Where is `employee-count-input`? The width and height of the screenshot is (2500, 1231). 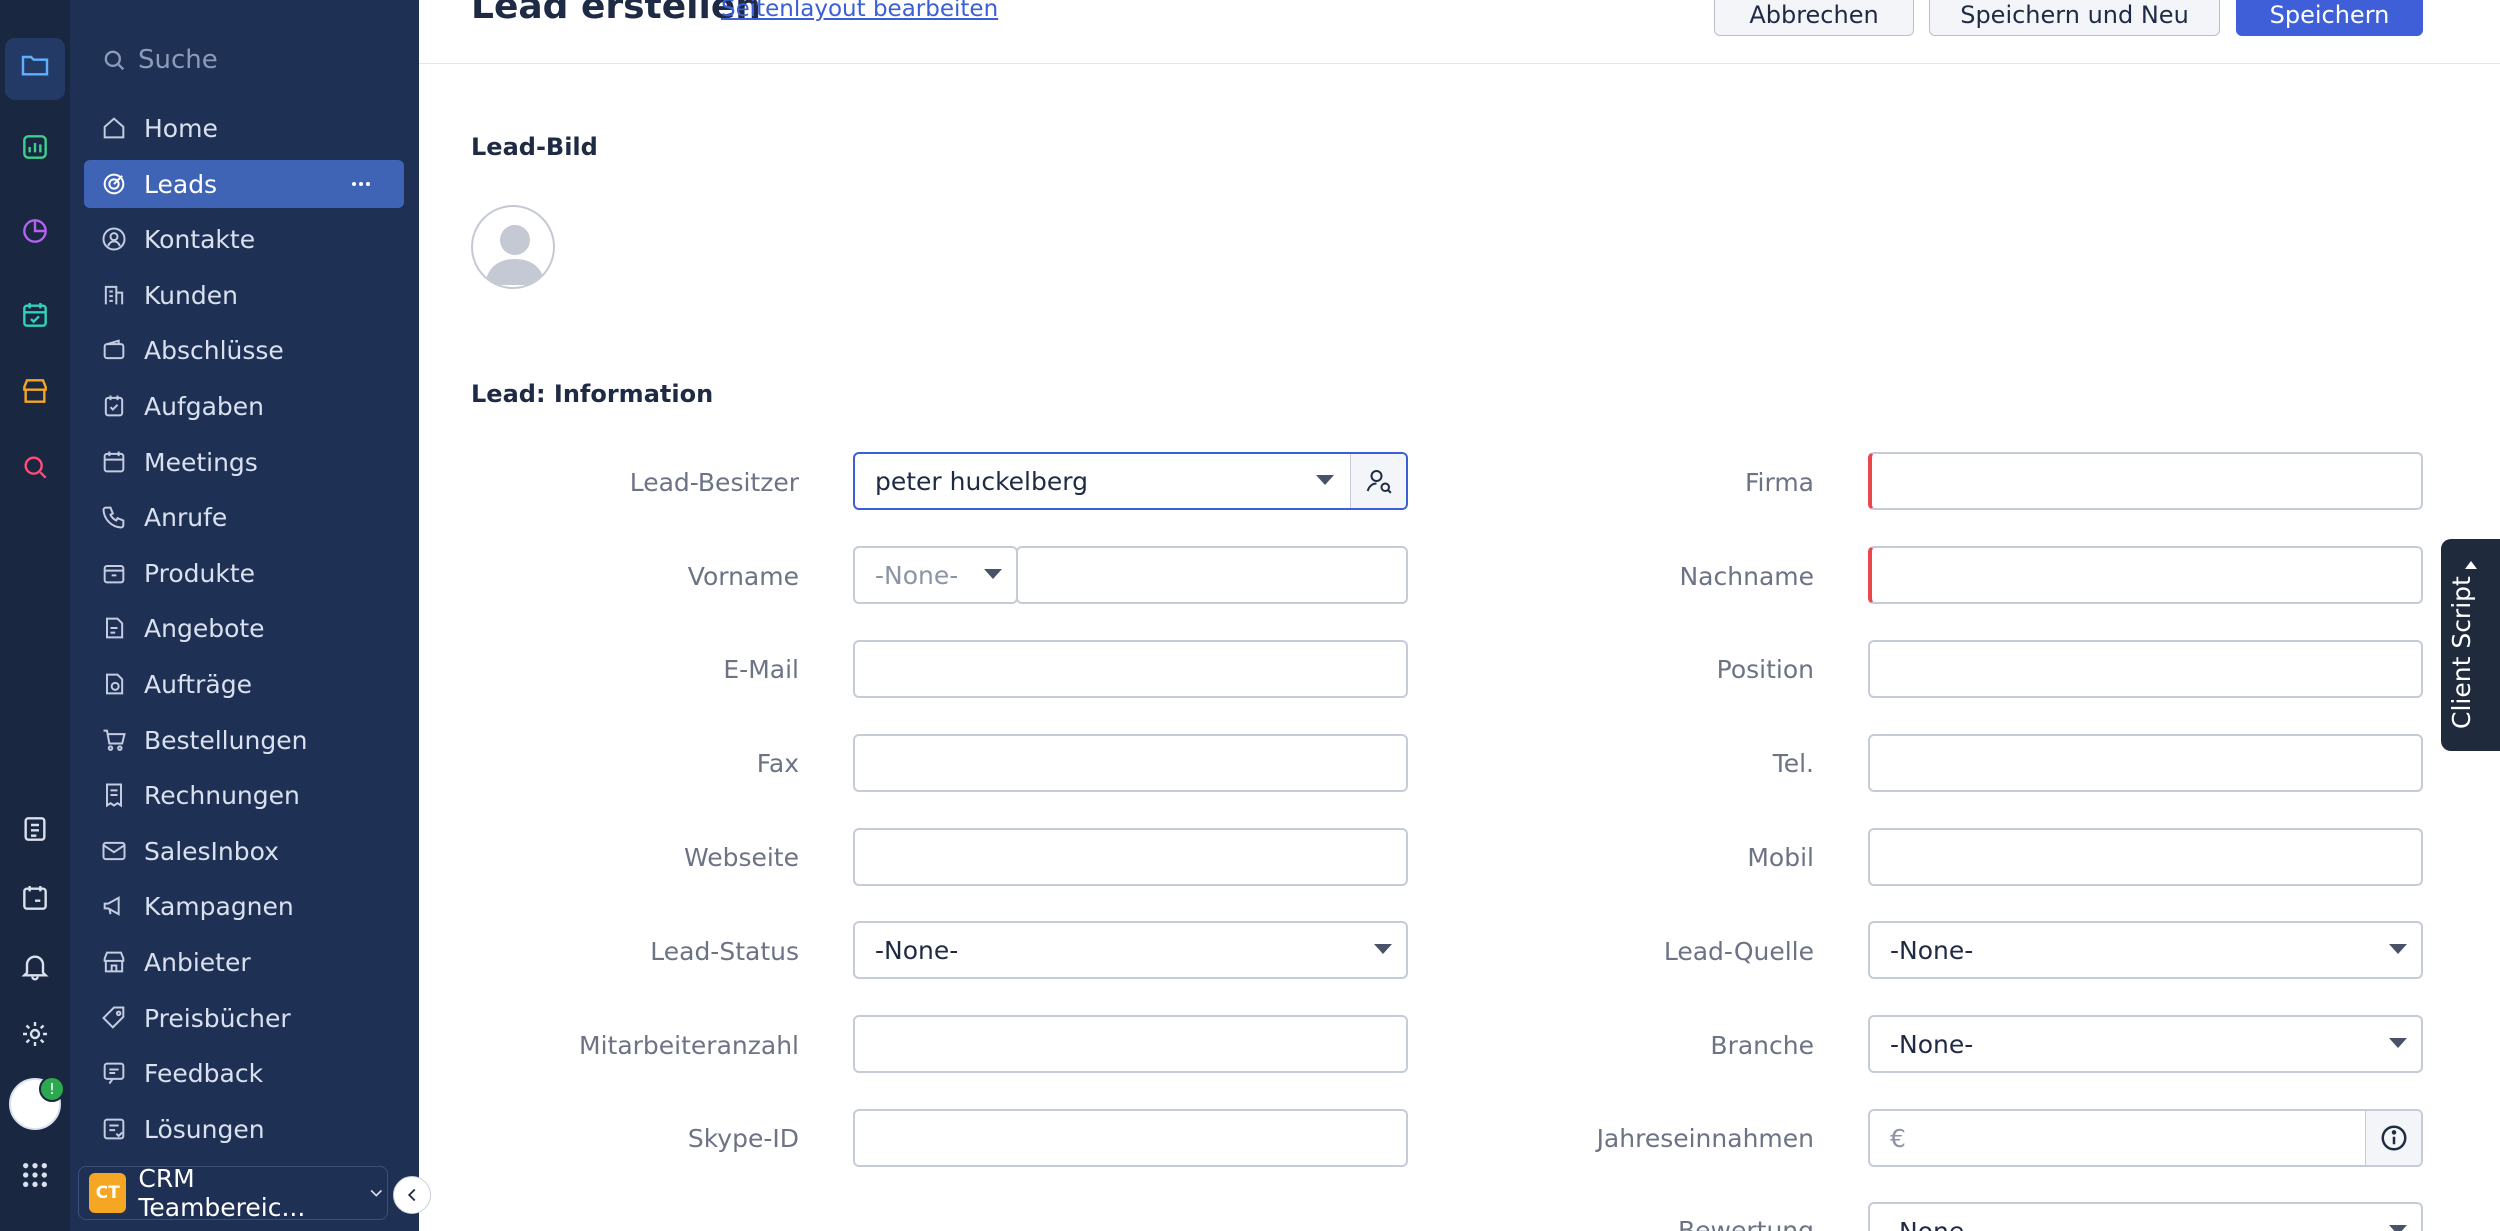
employee-count-input is located at coordinates (1130, 1044).